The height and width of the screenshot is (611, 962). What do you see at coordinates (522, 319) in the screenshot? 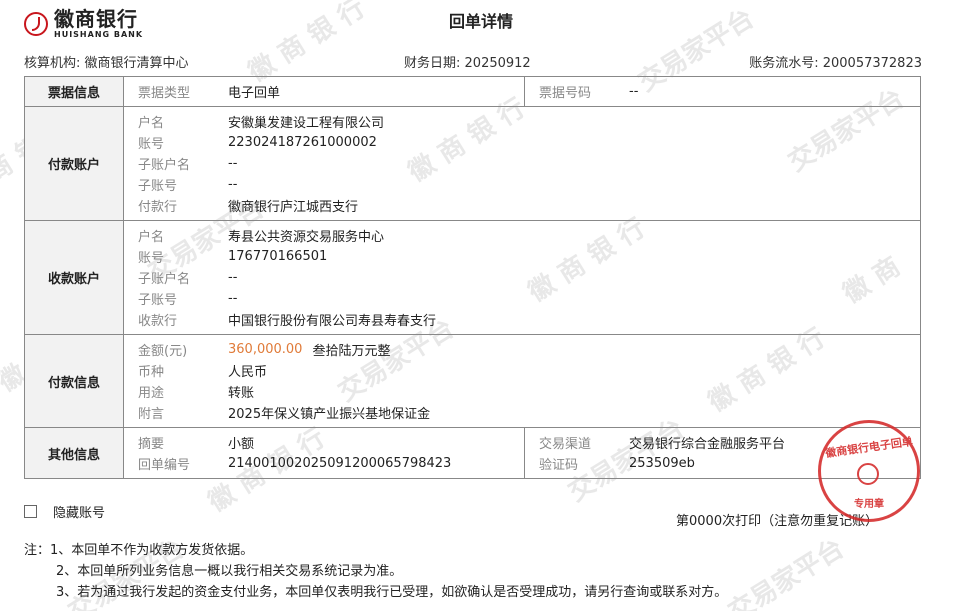
I see `list-item: 收款行 中国银行股份有限公司寿县寿春支行` at bounding box center [522, 319].